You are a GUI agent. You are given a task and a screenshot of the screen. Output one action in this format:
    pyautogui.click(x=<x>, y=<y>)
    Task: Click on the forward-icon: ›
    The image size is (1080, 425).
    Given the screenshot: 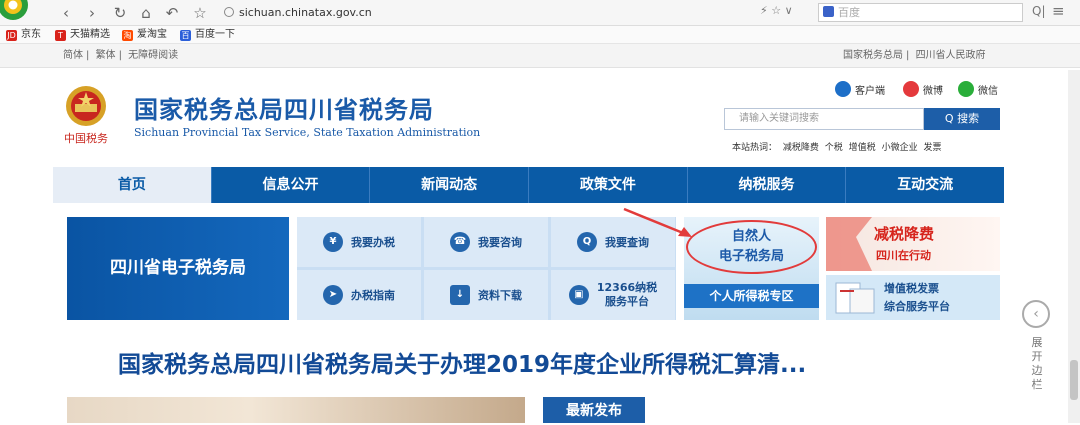 What is the action you would take?
    pyautogui.click(x=92, y=13)
    